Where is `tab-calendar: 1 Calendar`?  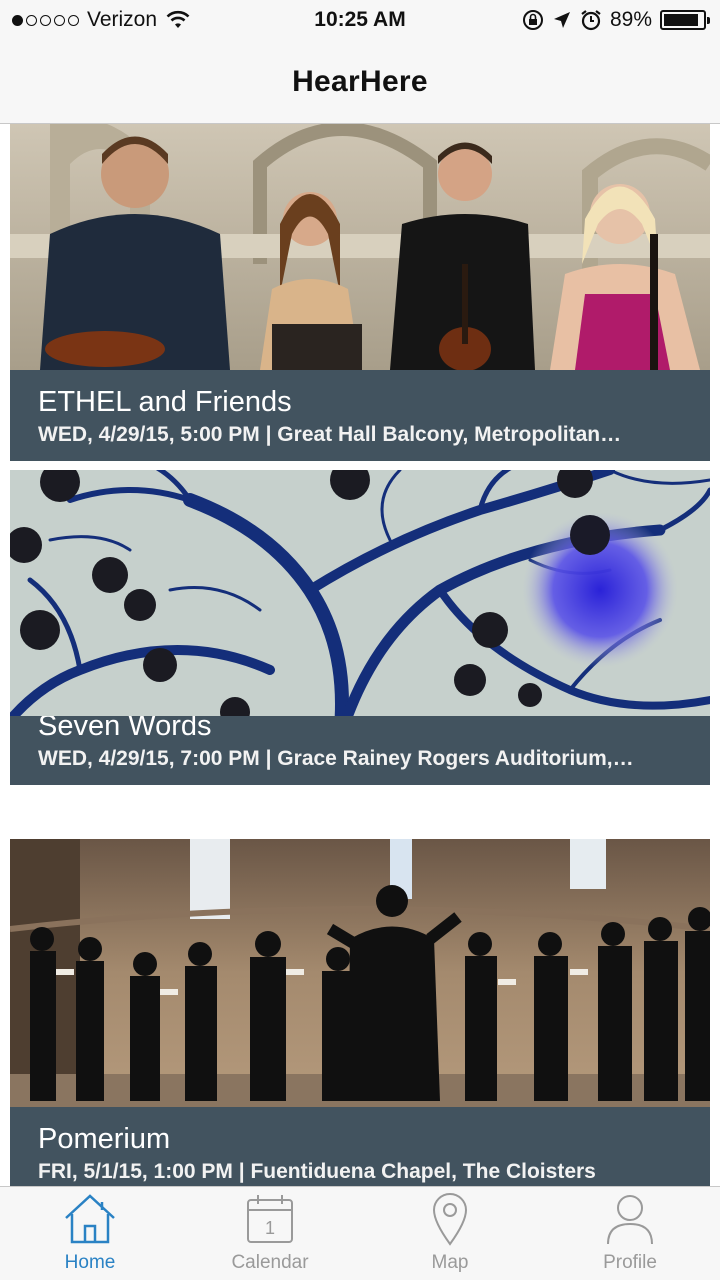 tab-calendar: 1 Calendar is located at coordinates (270, 1233).